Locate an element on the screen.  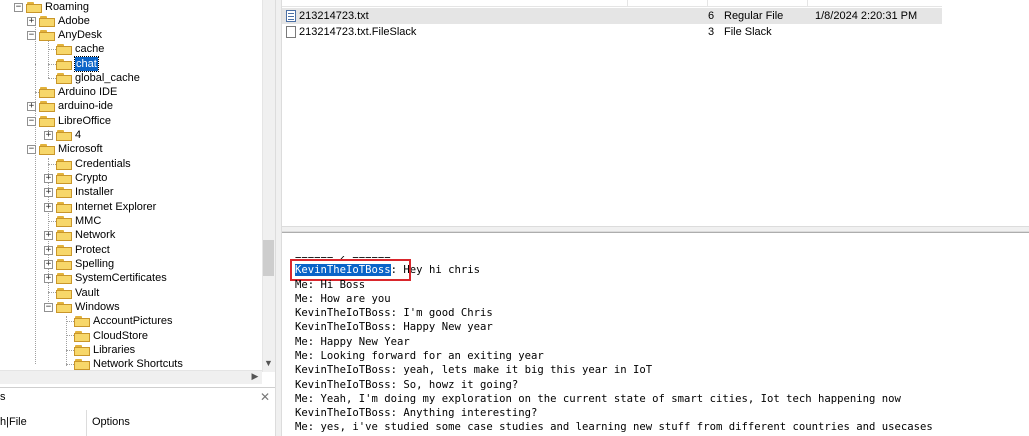
tree-item-label: Arduino IDE is located at coordinates (88, 92).